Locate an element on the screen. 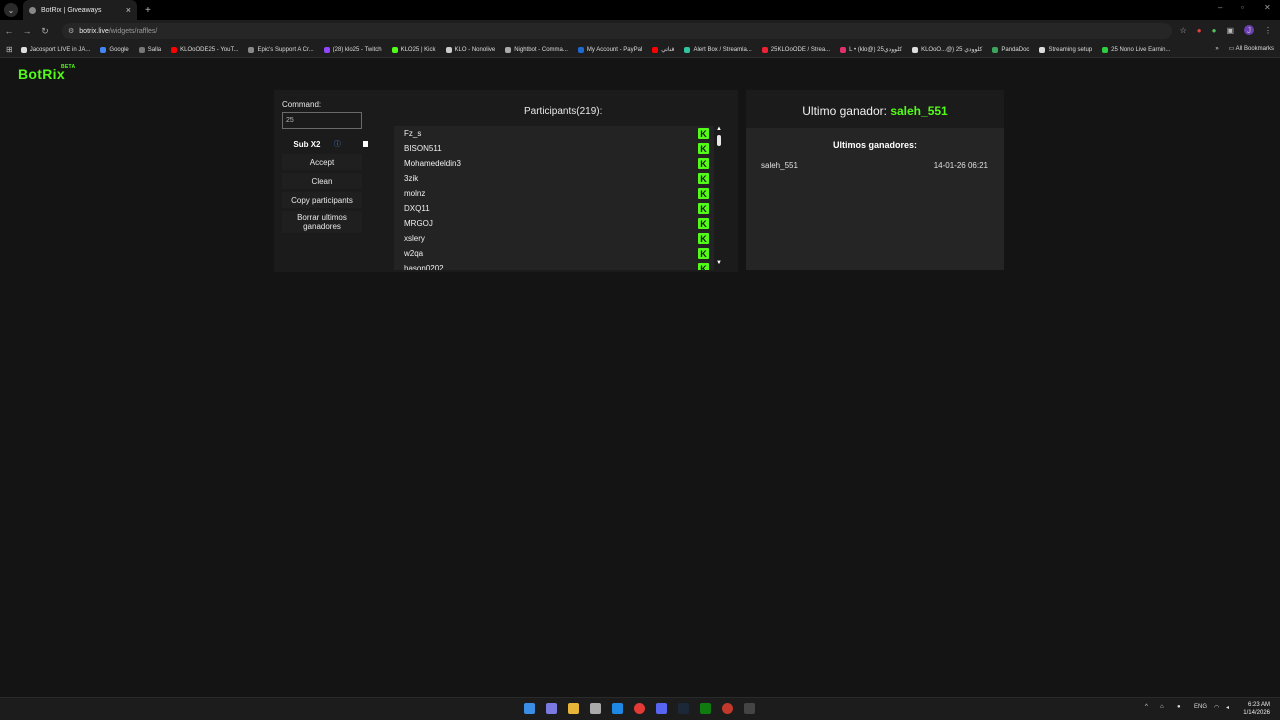 The height and width of the screenshot is (720, 1280). beta-badge: BETA is located at coordinates (68, 67).